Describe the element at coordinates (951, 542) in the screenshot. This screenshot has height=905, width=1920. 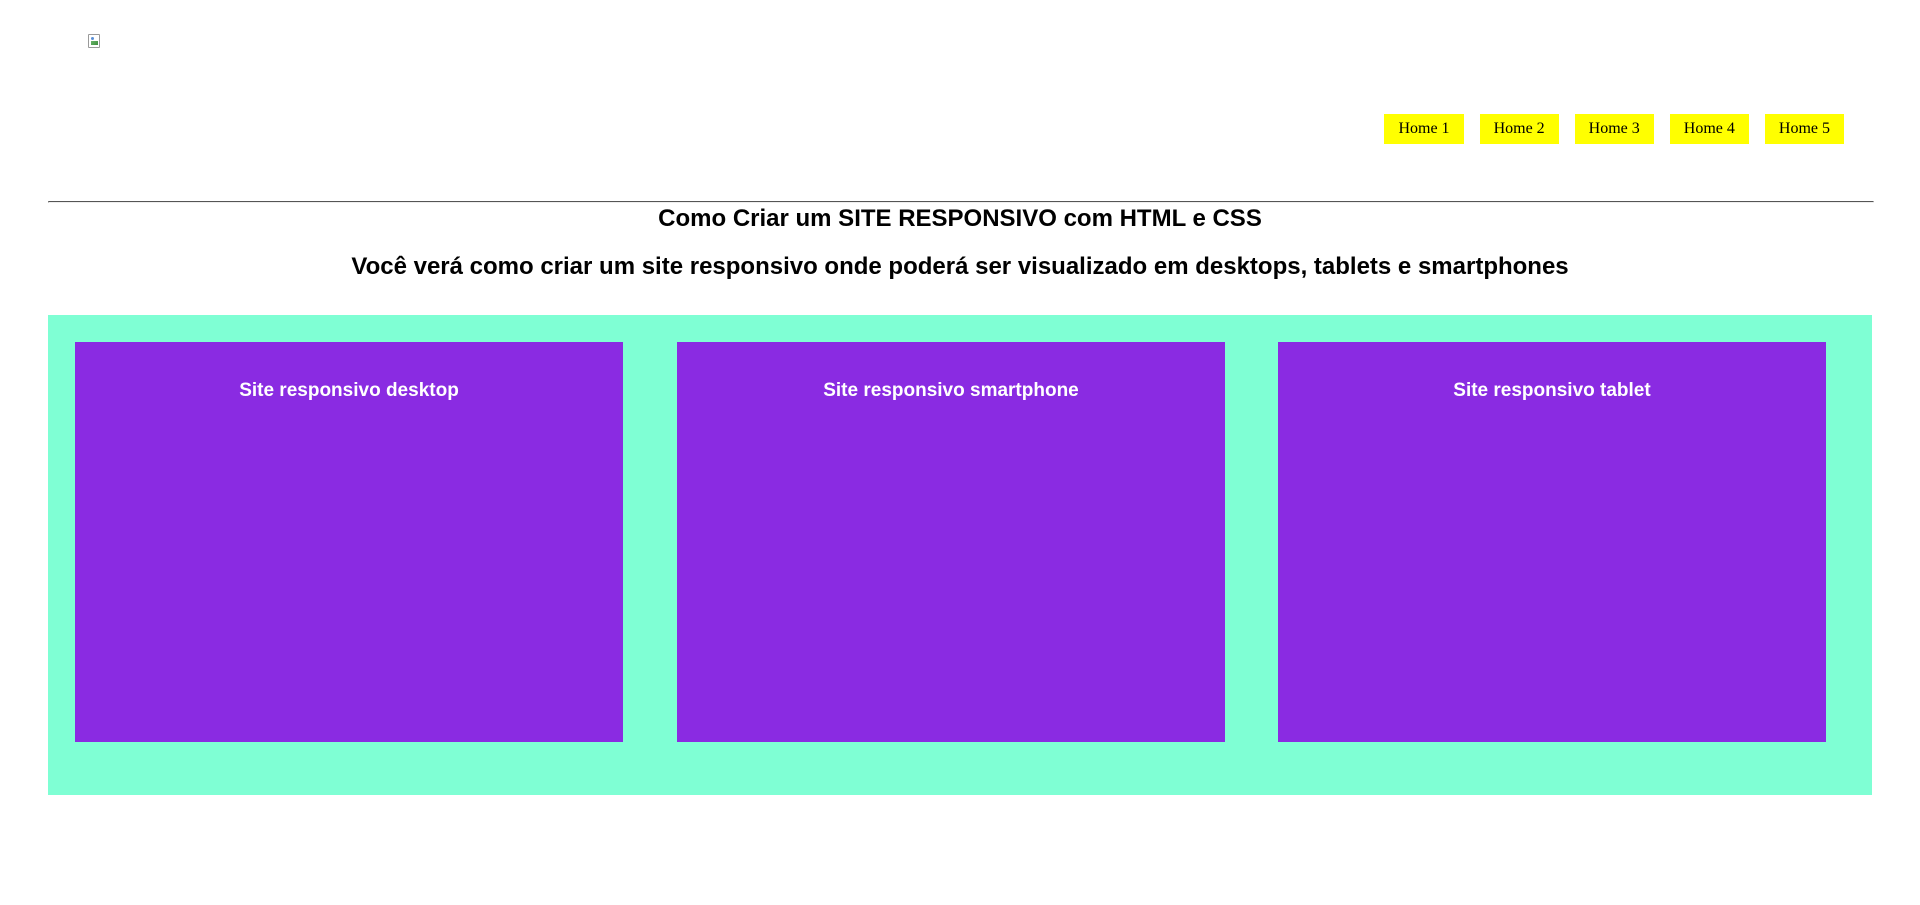
I see `card-smartphone: Site responsivo smartphone` at that location.